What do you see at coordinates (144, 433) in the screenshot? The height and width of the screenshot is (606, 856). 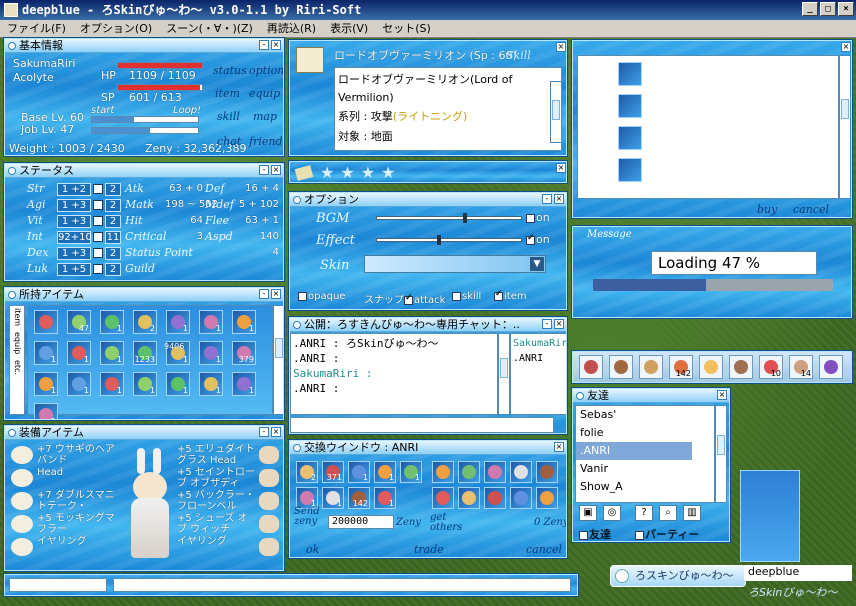 I see `equipment-titlebar: 装備アイテム - ×` at bounding box center [144, 433].